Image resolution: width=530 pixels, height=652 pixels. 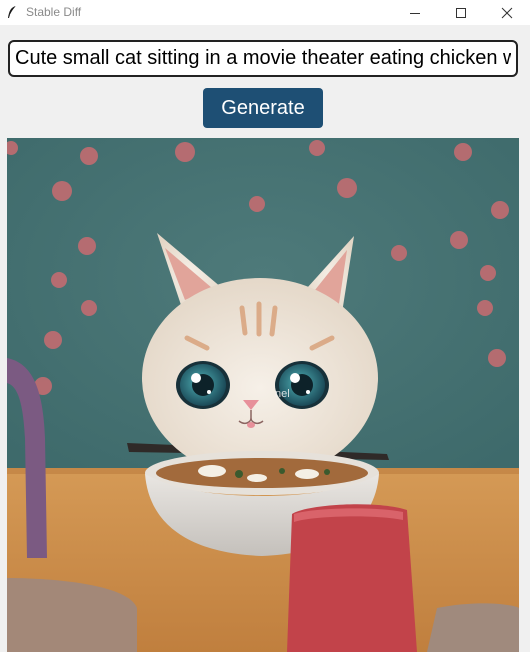 I want to click on window-title: Stable Diff, so click(x=54, y=12).